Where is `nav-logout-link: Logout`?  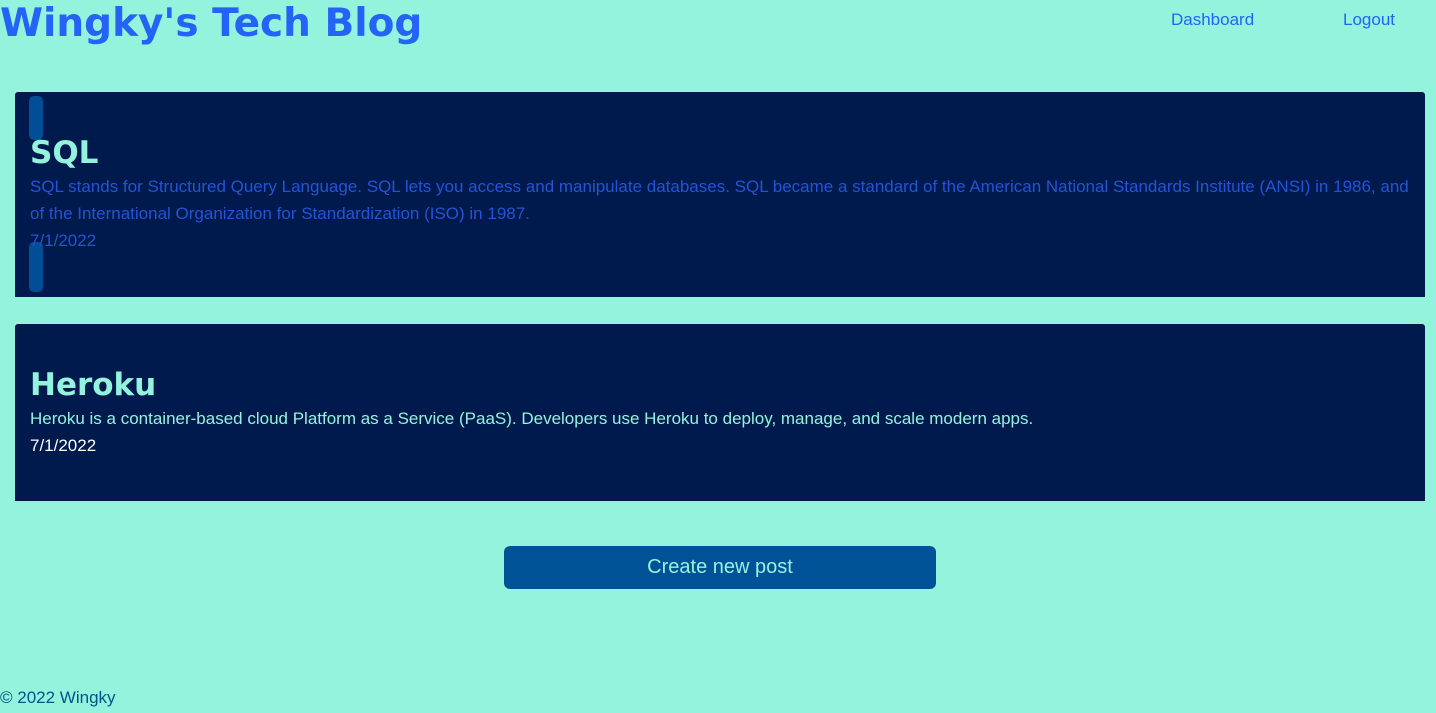
nav-logout-link: Logout is located at coordinates (1369, 20).